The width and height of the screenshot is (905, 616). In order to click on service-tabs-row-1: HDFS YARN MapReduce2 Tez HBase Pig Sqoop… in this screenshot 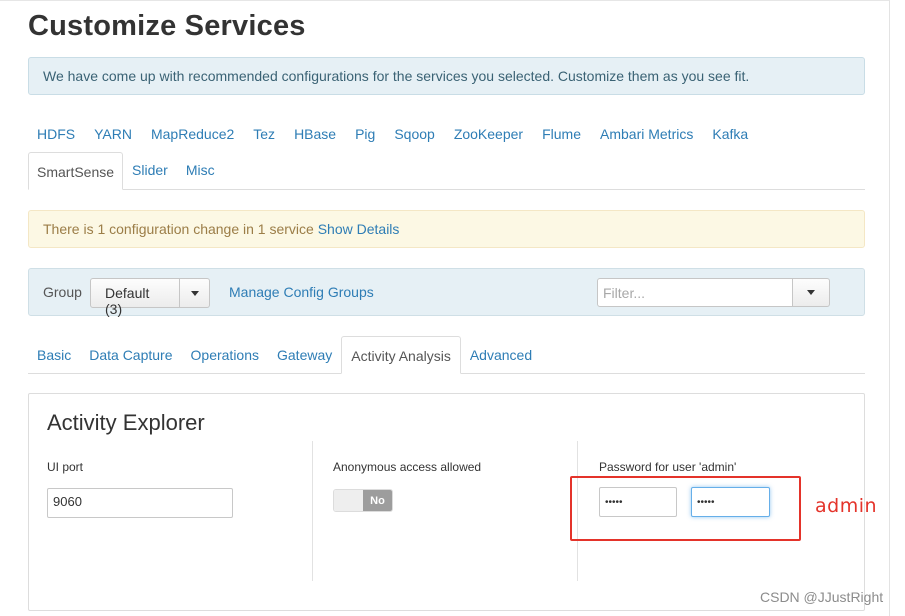, I will do `click(393, 134)`.